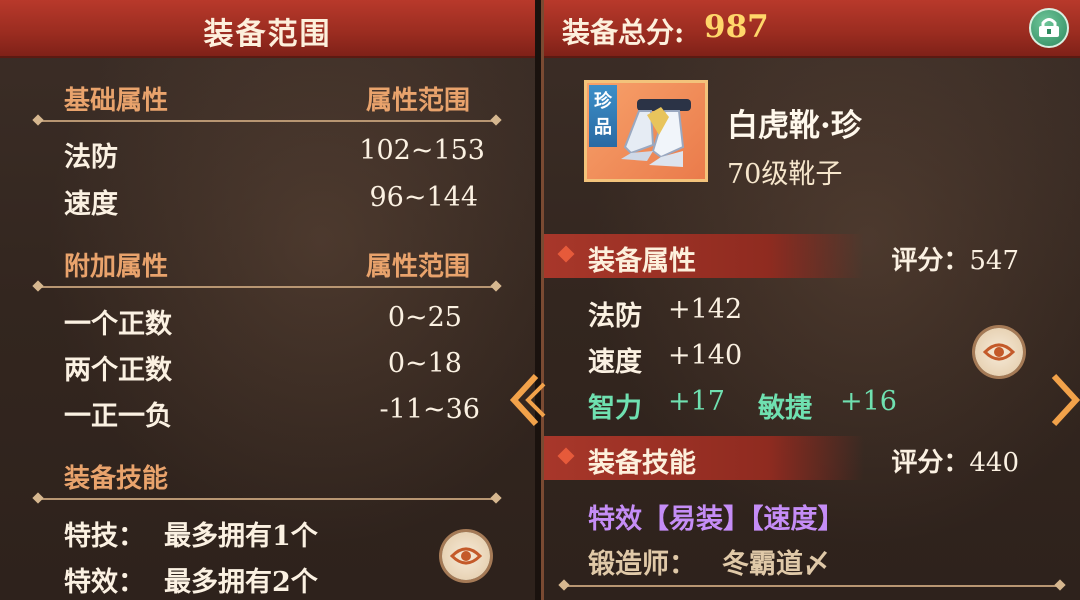  What do you see at coordinates (705, 355) in the screenshot?
I see `attribute-value: +140` at bounding box center [705, 355].